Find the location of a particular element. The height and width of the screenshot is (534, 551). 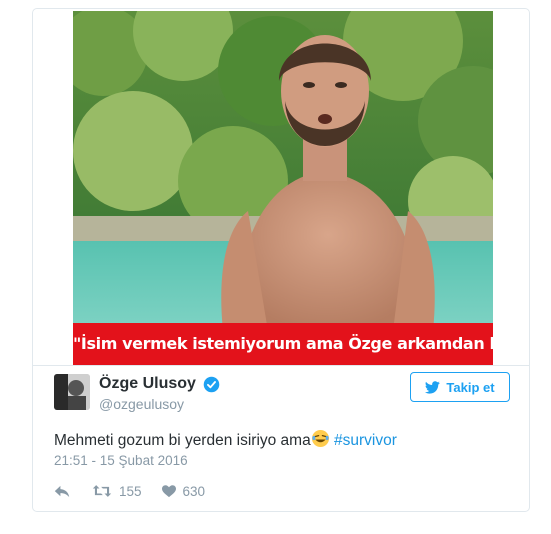

reply-button is located at coordinates (62, 491).